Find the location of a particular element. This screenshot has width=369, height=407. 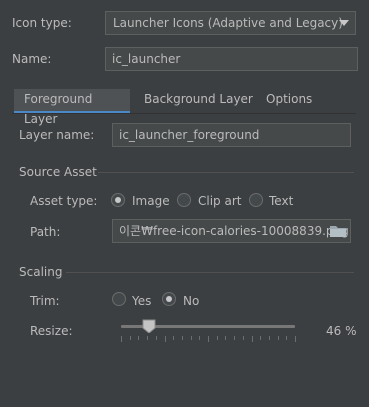

trim-yes-radio is located at coordinates (119, 299).